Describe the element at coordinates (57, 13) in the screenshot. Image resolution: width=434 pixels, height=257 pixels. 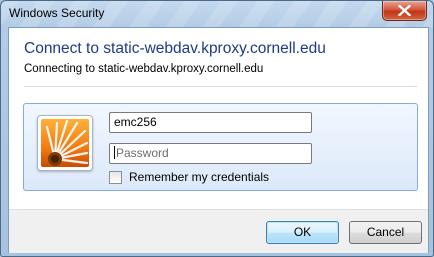
I see `window-title: Windows Security` at that location.